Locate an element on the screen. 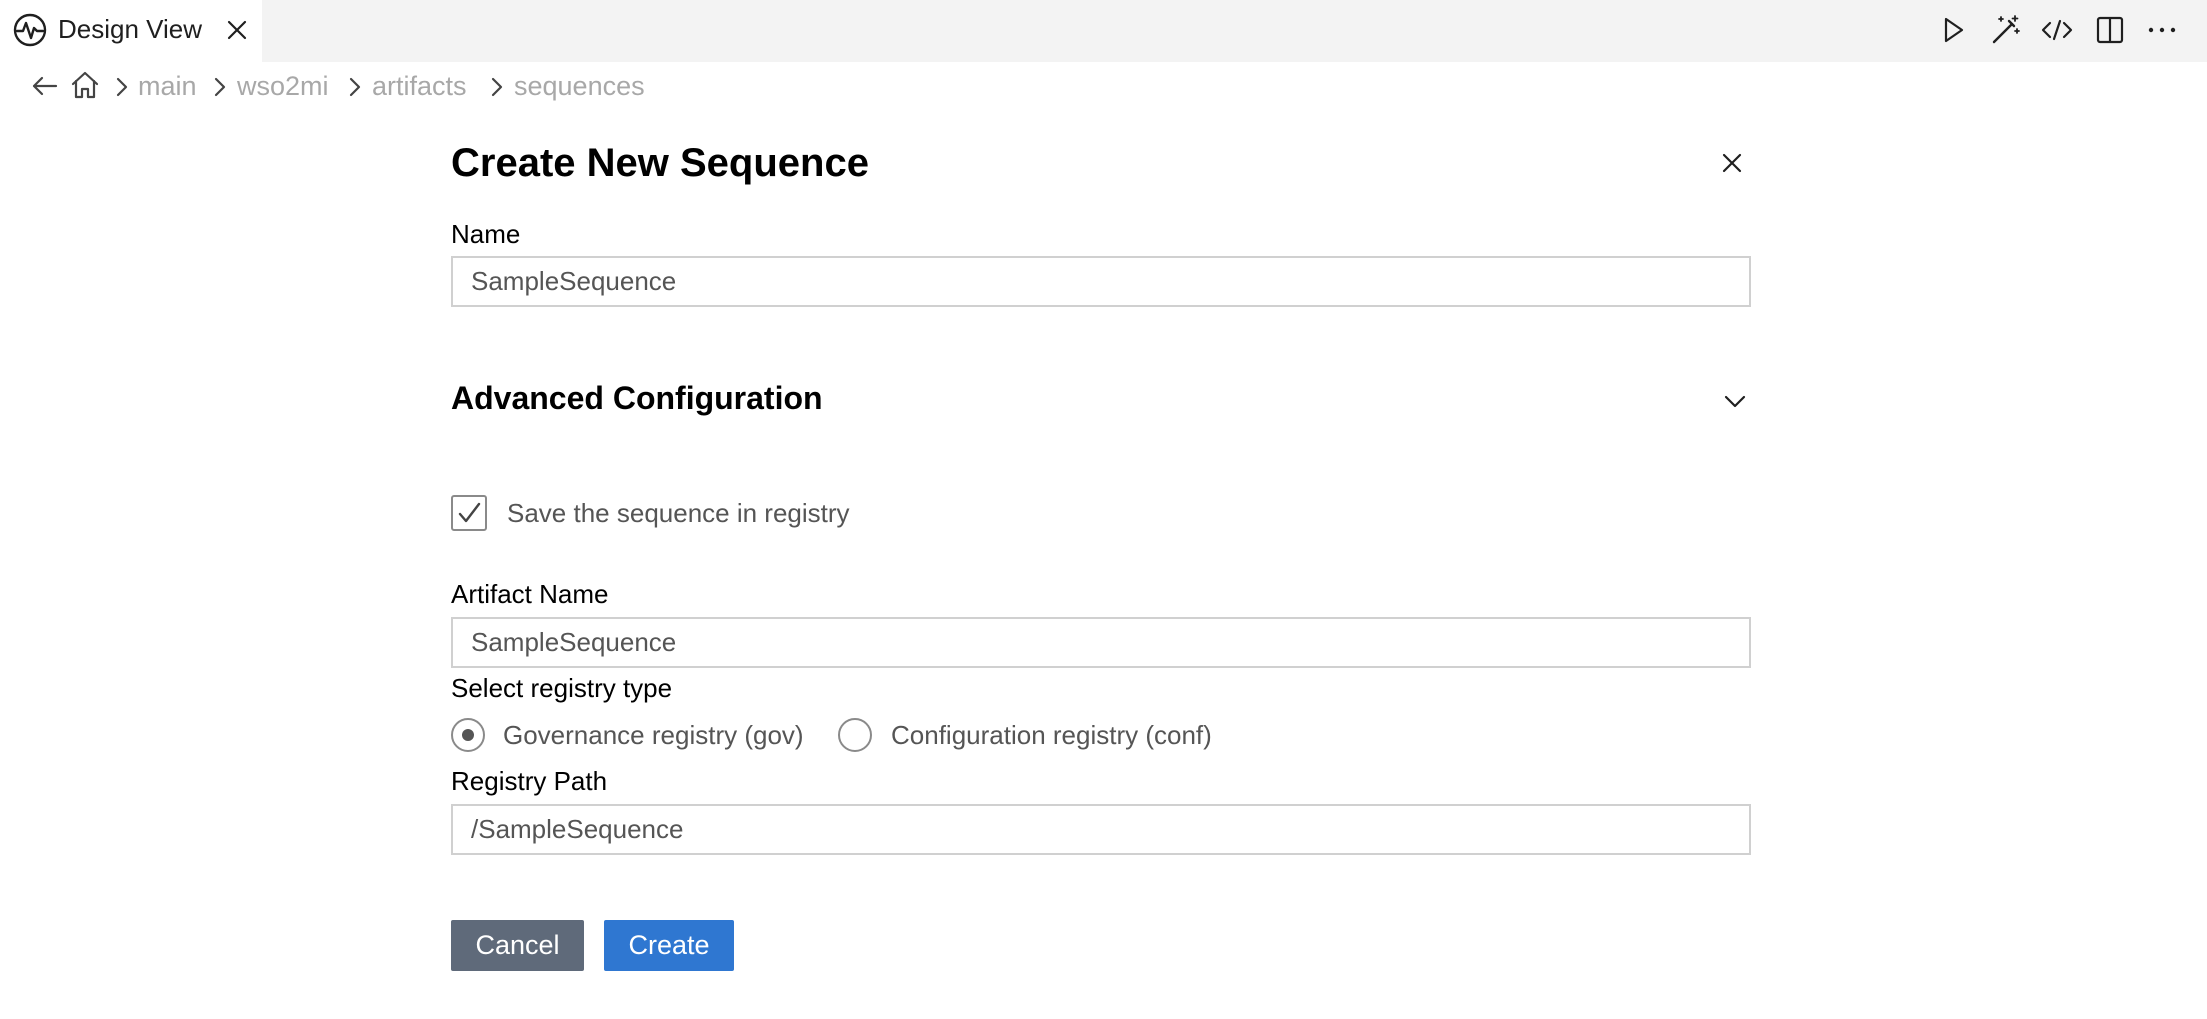 The height and width of the screenshot is (1019, 2207). advanced-configuration-title: Advanced Configuration is located at coordinates (637, 398).